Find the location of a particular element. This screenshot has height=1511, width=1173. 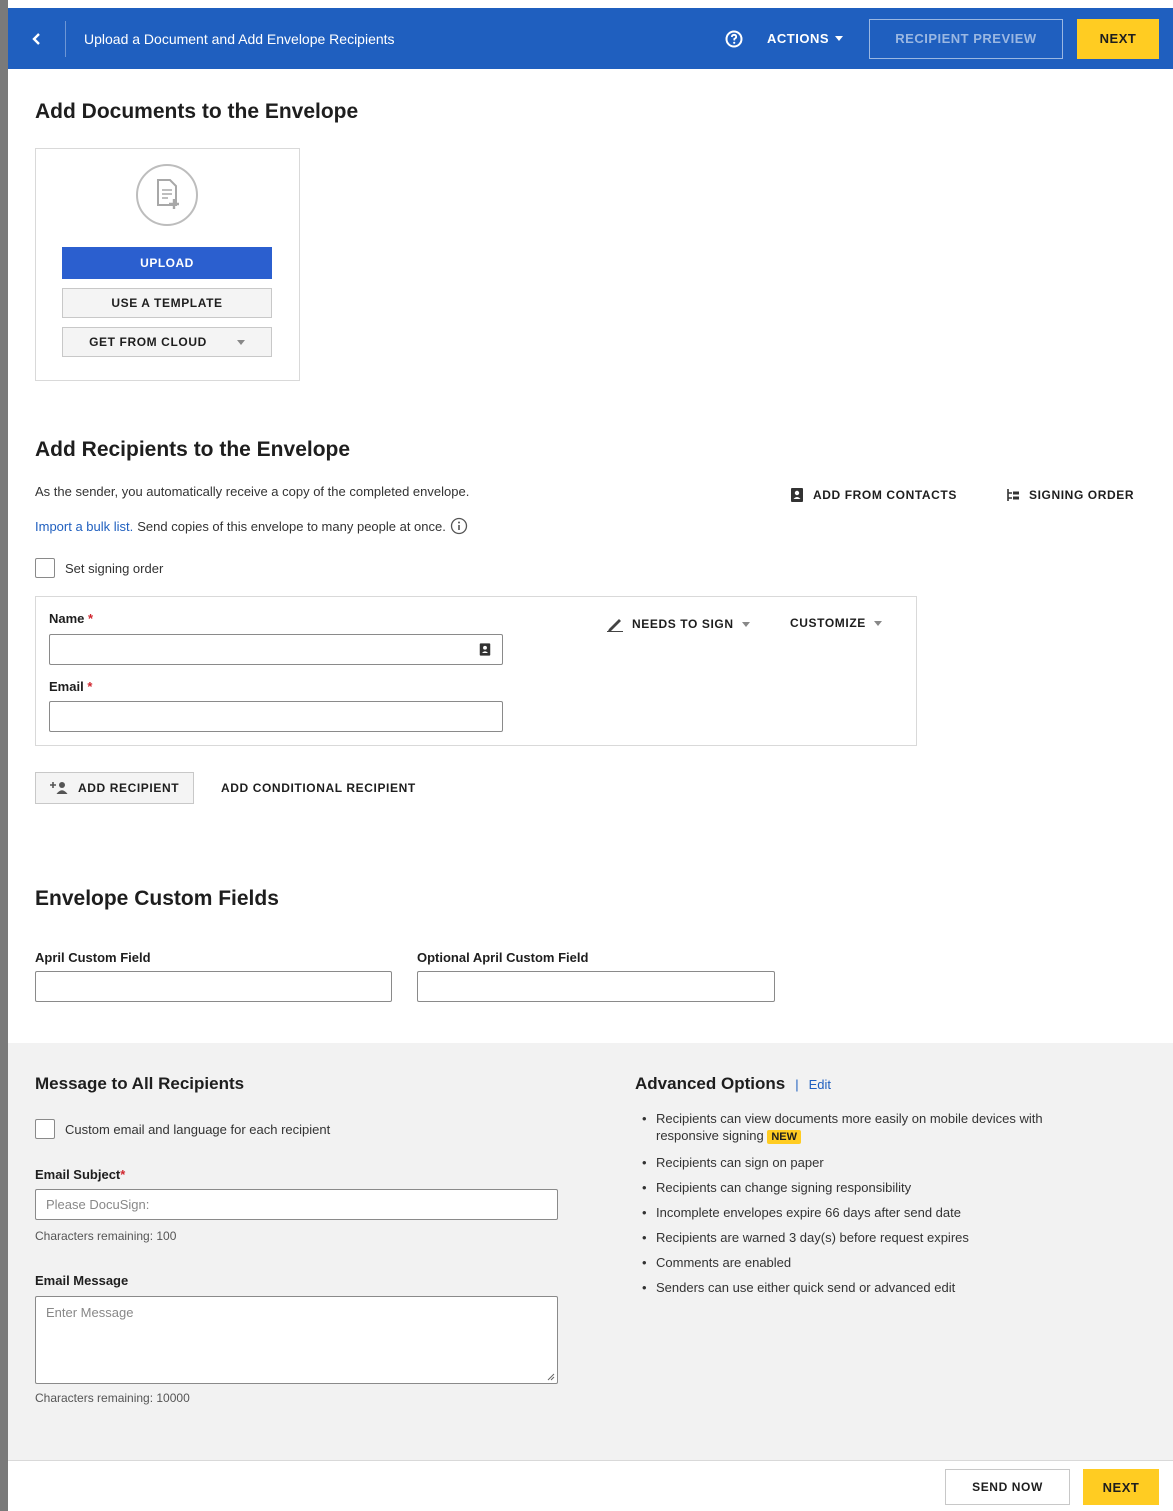

subject-characters-remaining: Characters remaining: 100 is located at coordinates (106, 1236).